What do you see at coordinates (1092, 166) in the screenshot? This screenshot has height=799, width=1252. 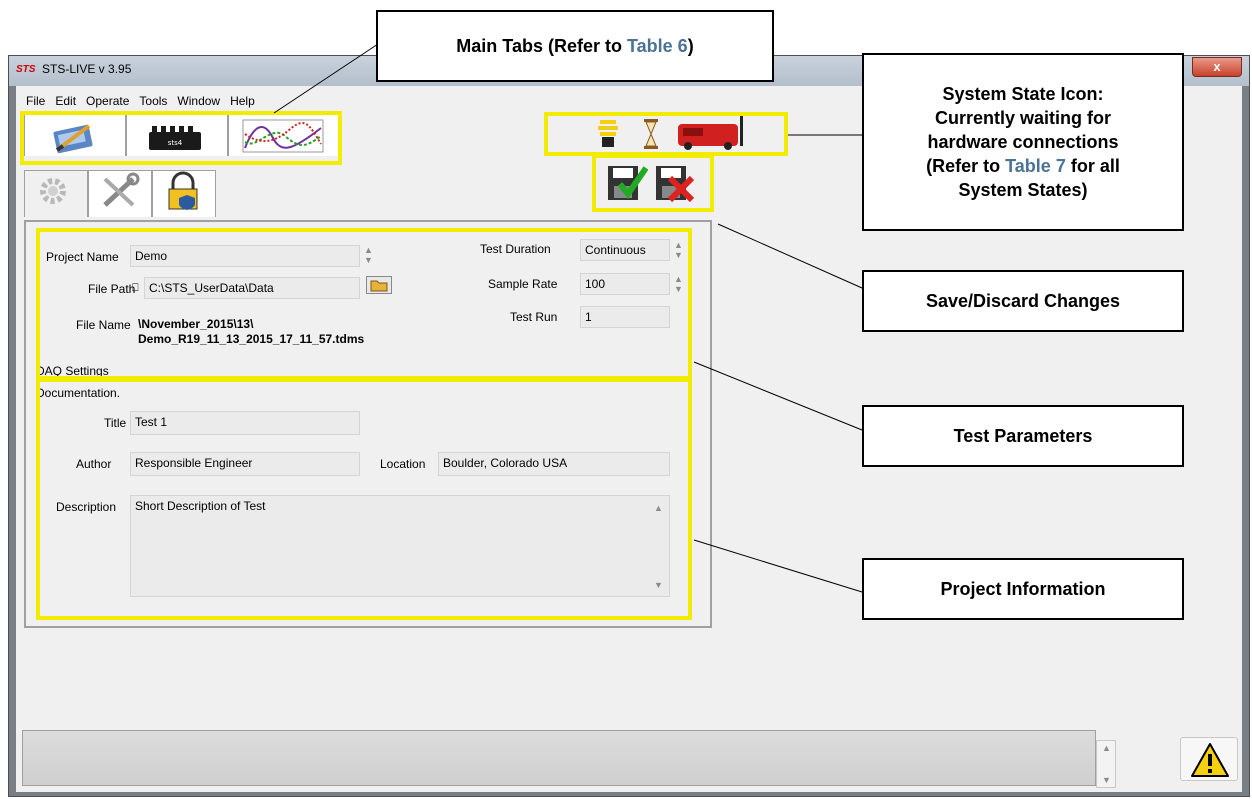 I see `callout-state-line4-suffix: for all` at bounding box center [1092, 166].